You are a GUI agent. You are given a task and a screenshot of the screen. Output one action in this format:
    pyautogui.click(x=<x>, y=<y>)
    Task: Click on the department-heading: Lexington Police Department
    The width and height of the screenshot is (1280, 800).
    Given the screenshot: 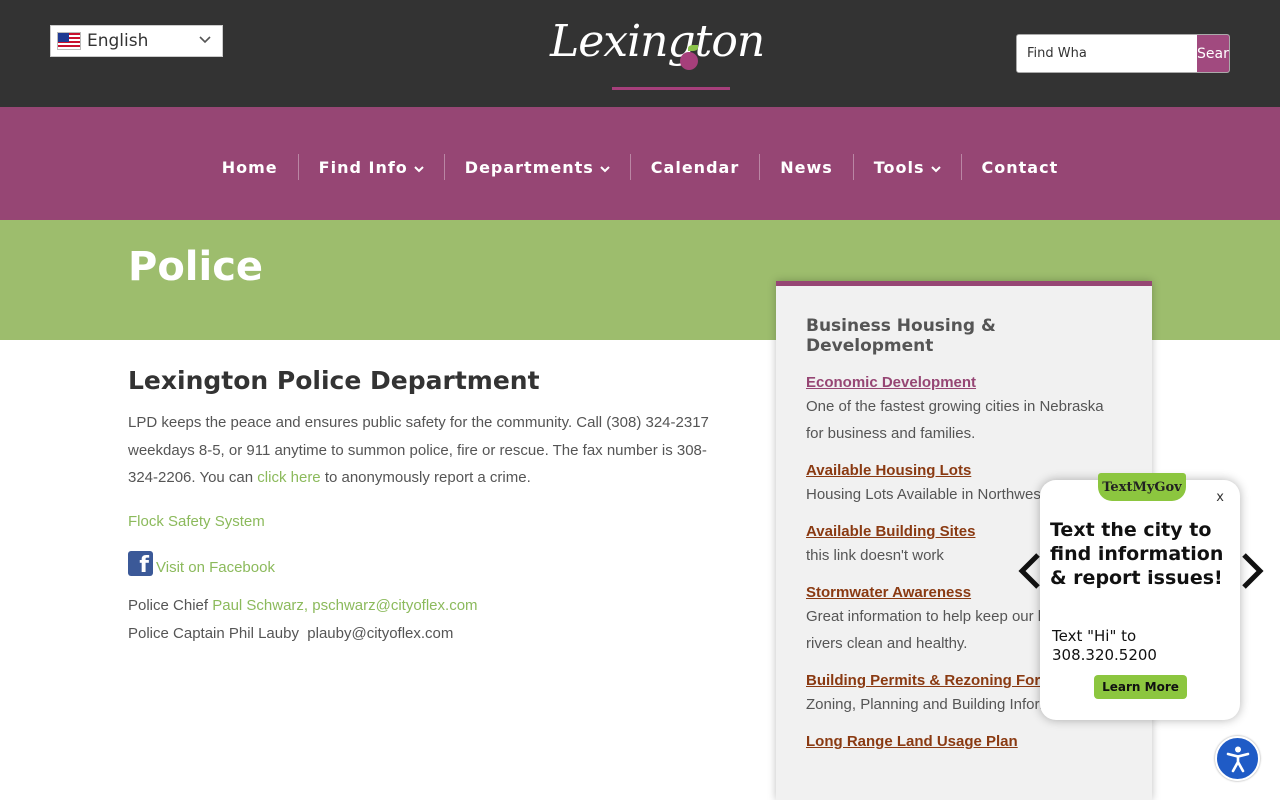 What is the action you would take?
    pyautogui.click(x=334, y=380)
    